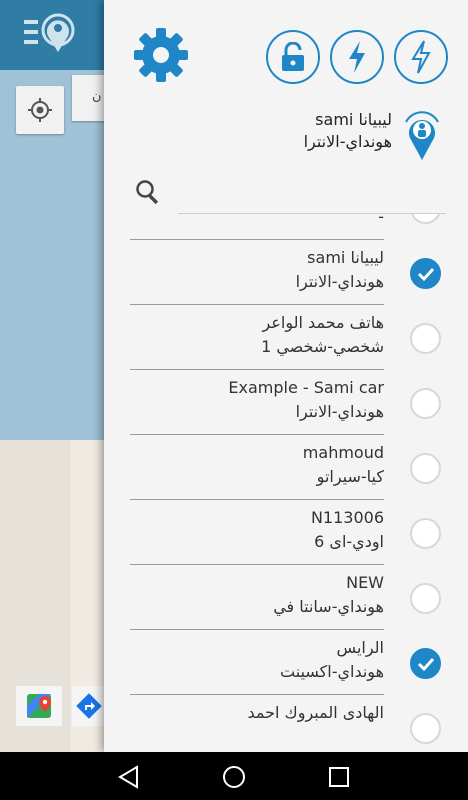 The height and width of the screenshot is (800, 468). I want to click on vehicle-name: Example - Sami car, so click(306, 387).